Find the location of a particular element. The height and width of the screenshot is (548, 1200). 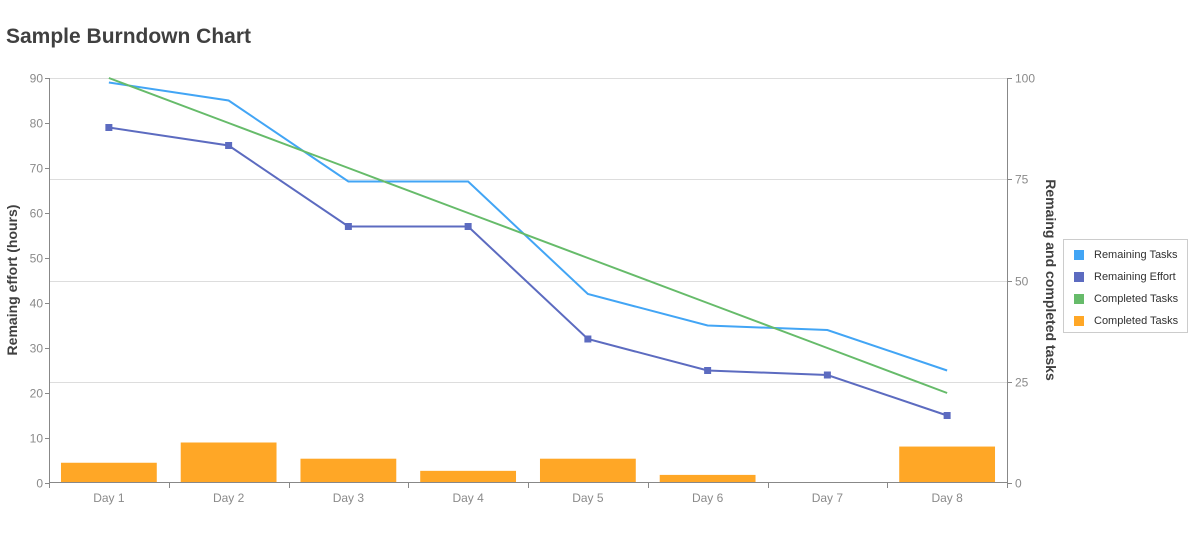

x-tick-label: Day 7 is located at coordinates (828, 498).